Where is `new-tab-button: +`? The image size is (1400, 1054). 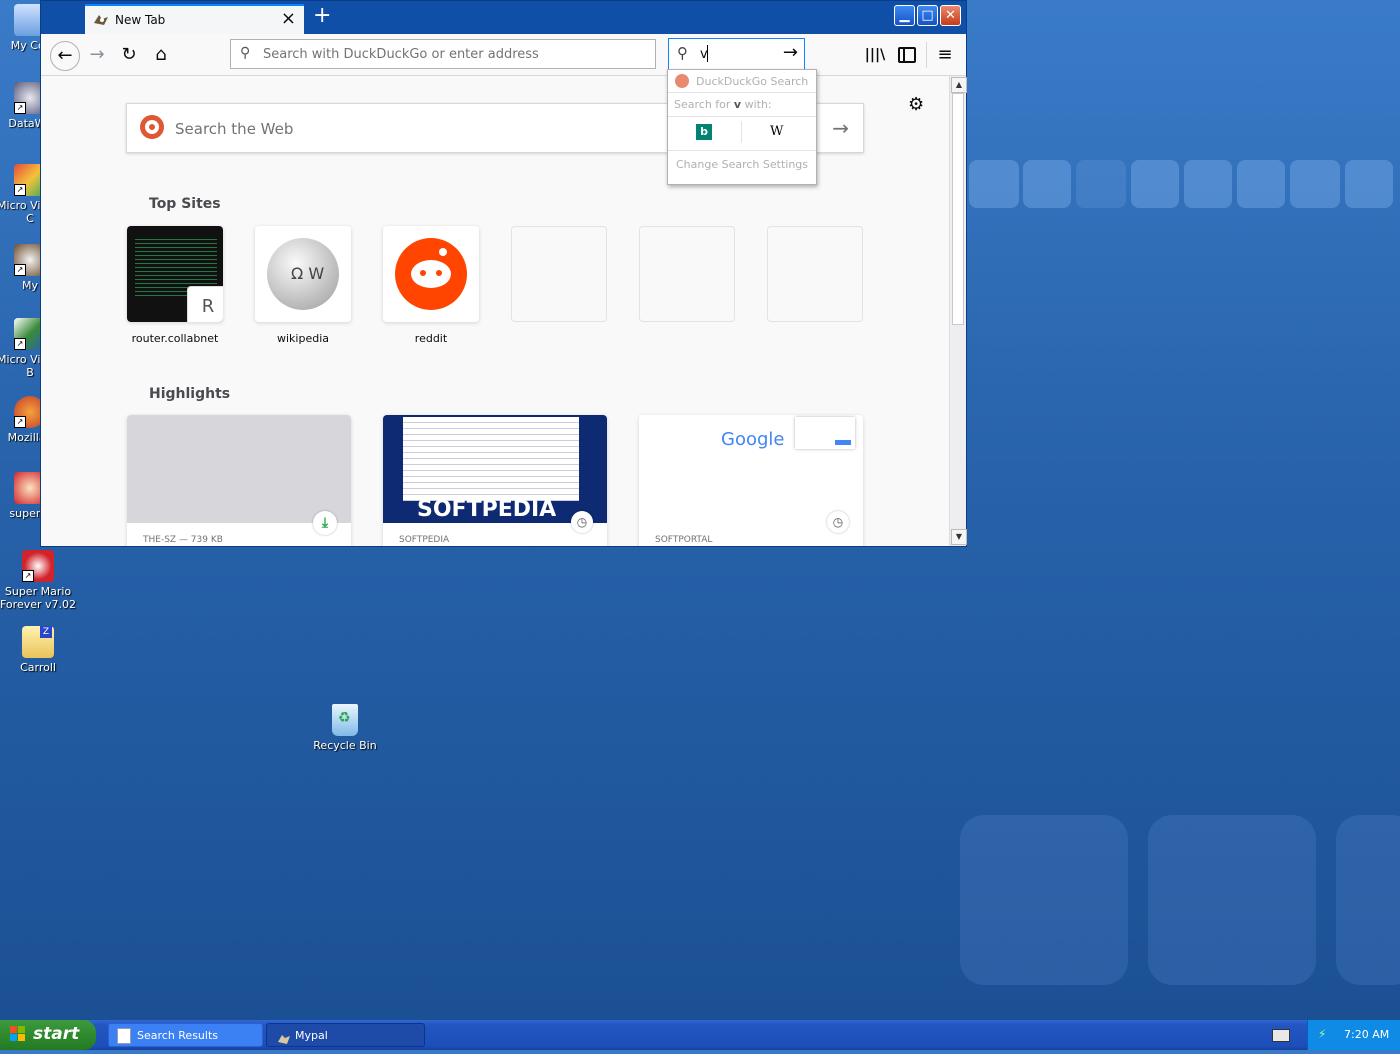
new-tab-button: + is located at coordinates (322, 15).